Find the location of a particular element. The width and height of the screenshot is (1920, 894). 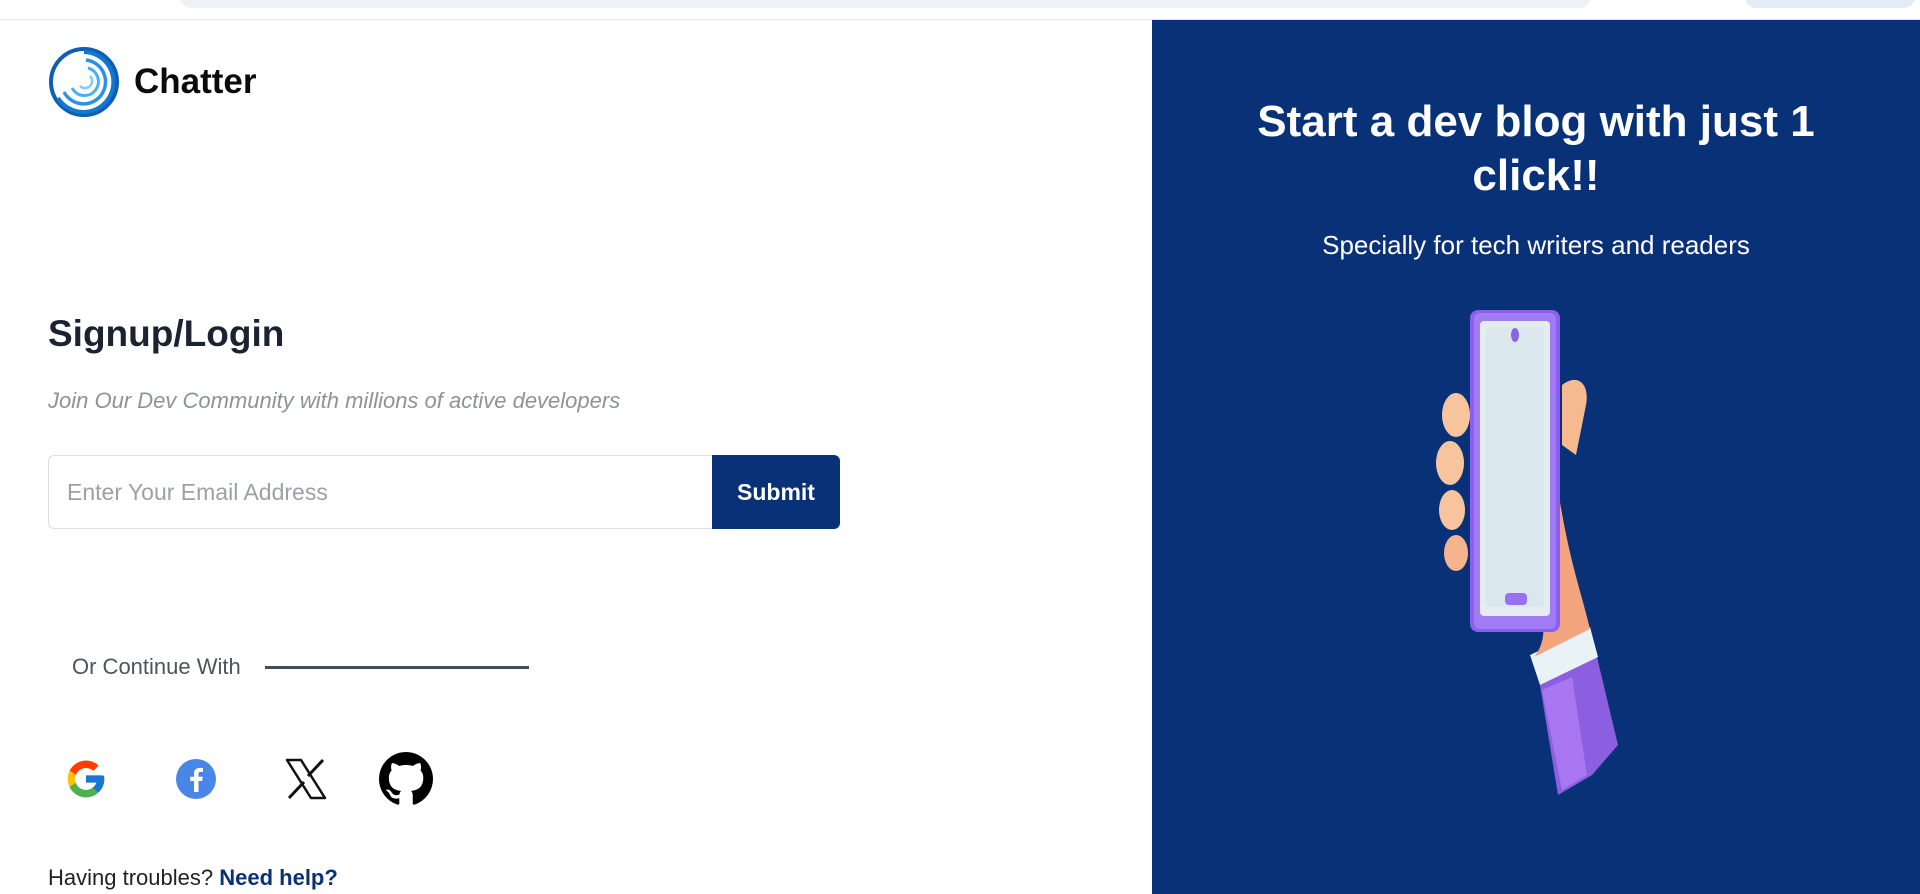

help-prefix: Having troubles? is located at coordinates (131, 877).